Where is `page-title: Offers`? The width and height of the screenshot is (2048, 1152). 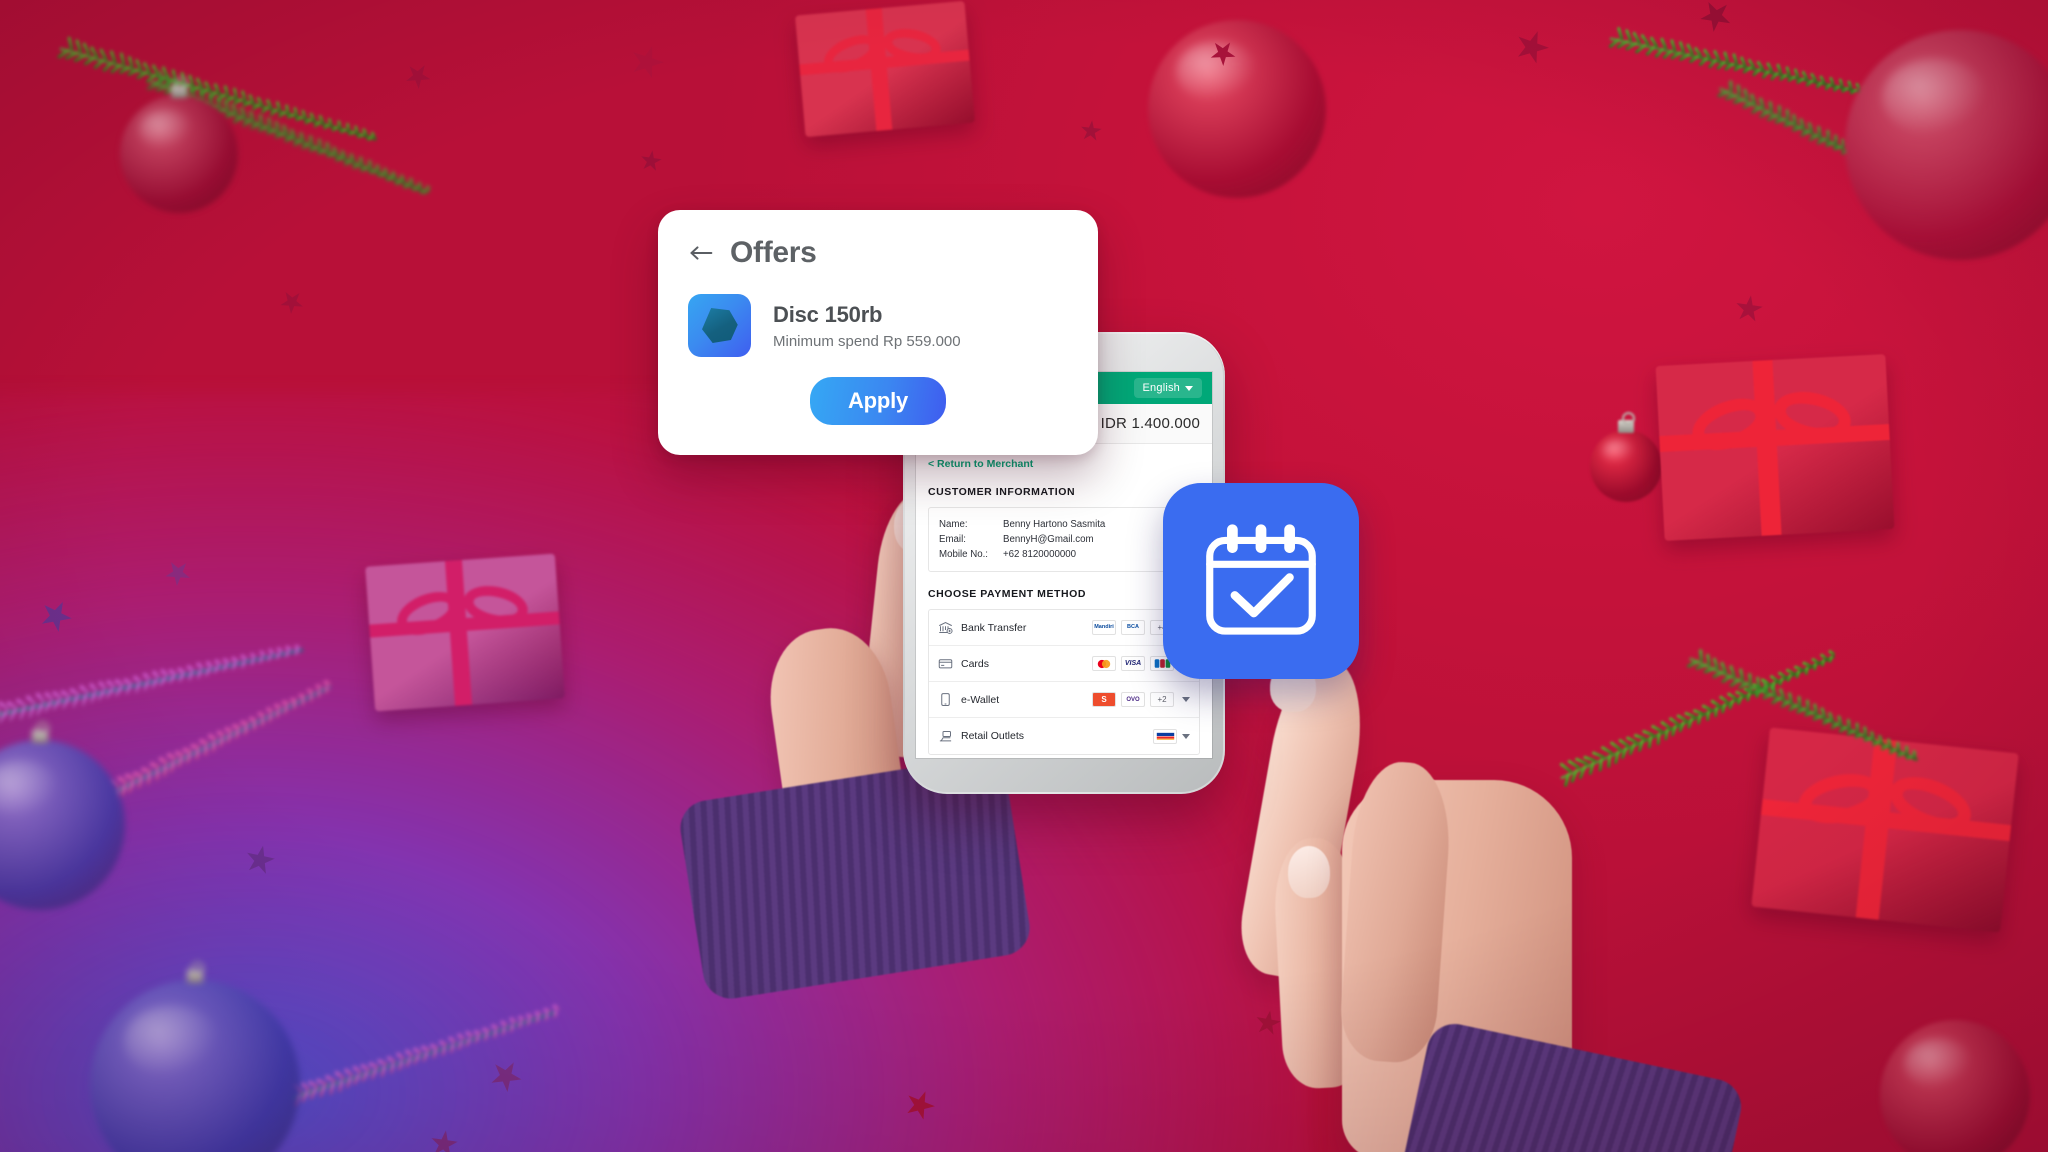
page-title: Offers is located at coordinates (773, 252).